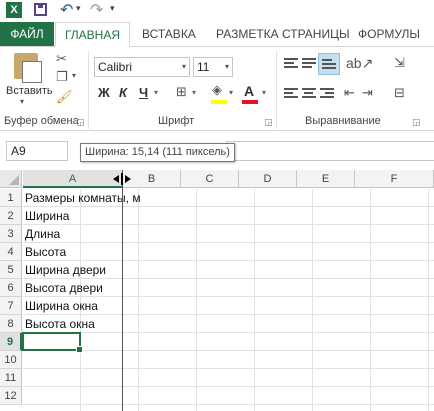  Describe the element at coordinates (327, 94) in the screenshot. I see `align-right-icon` at that location.